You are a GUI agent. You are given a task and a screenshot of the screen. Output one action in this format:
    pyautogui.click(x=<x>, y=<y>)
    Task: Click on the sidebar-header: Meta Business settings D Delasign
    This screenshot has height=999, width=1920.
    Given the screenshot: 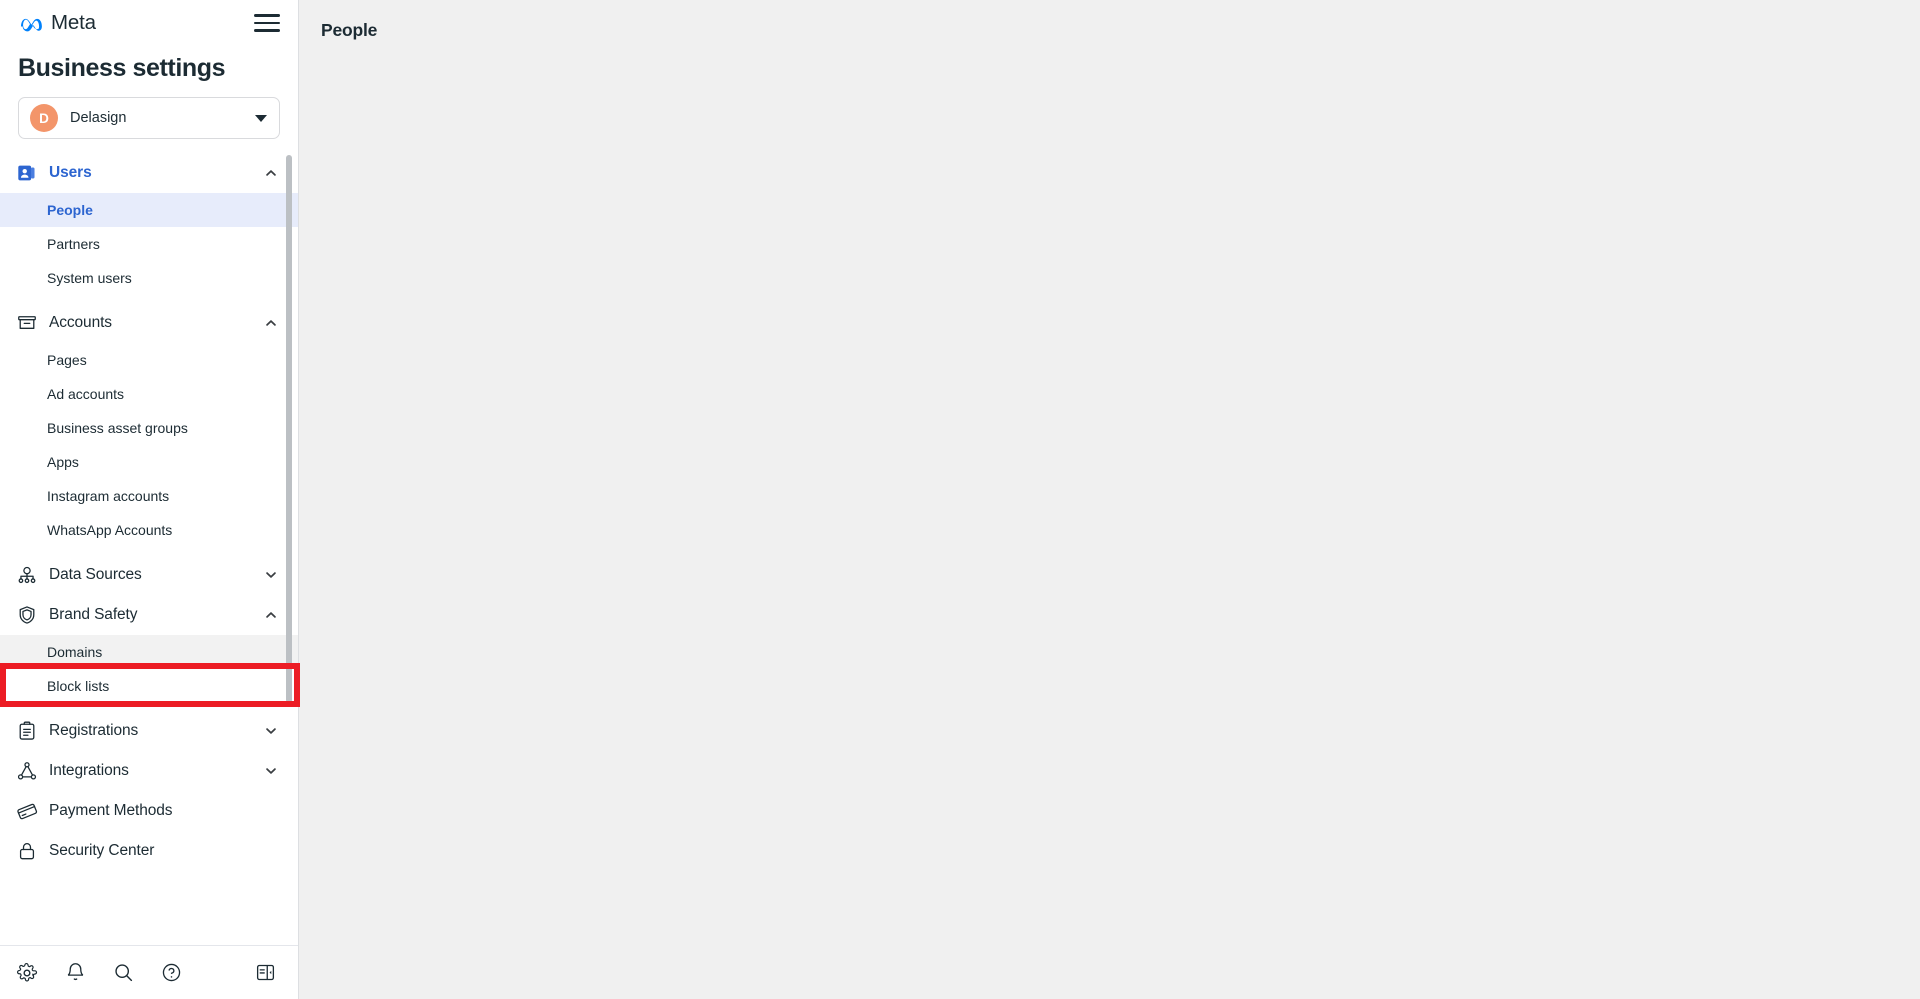 What is the action you would take?
    pyautogui.click(x=149, y=69)
    